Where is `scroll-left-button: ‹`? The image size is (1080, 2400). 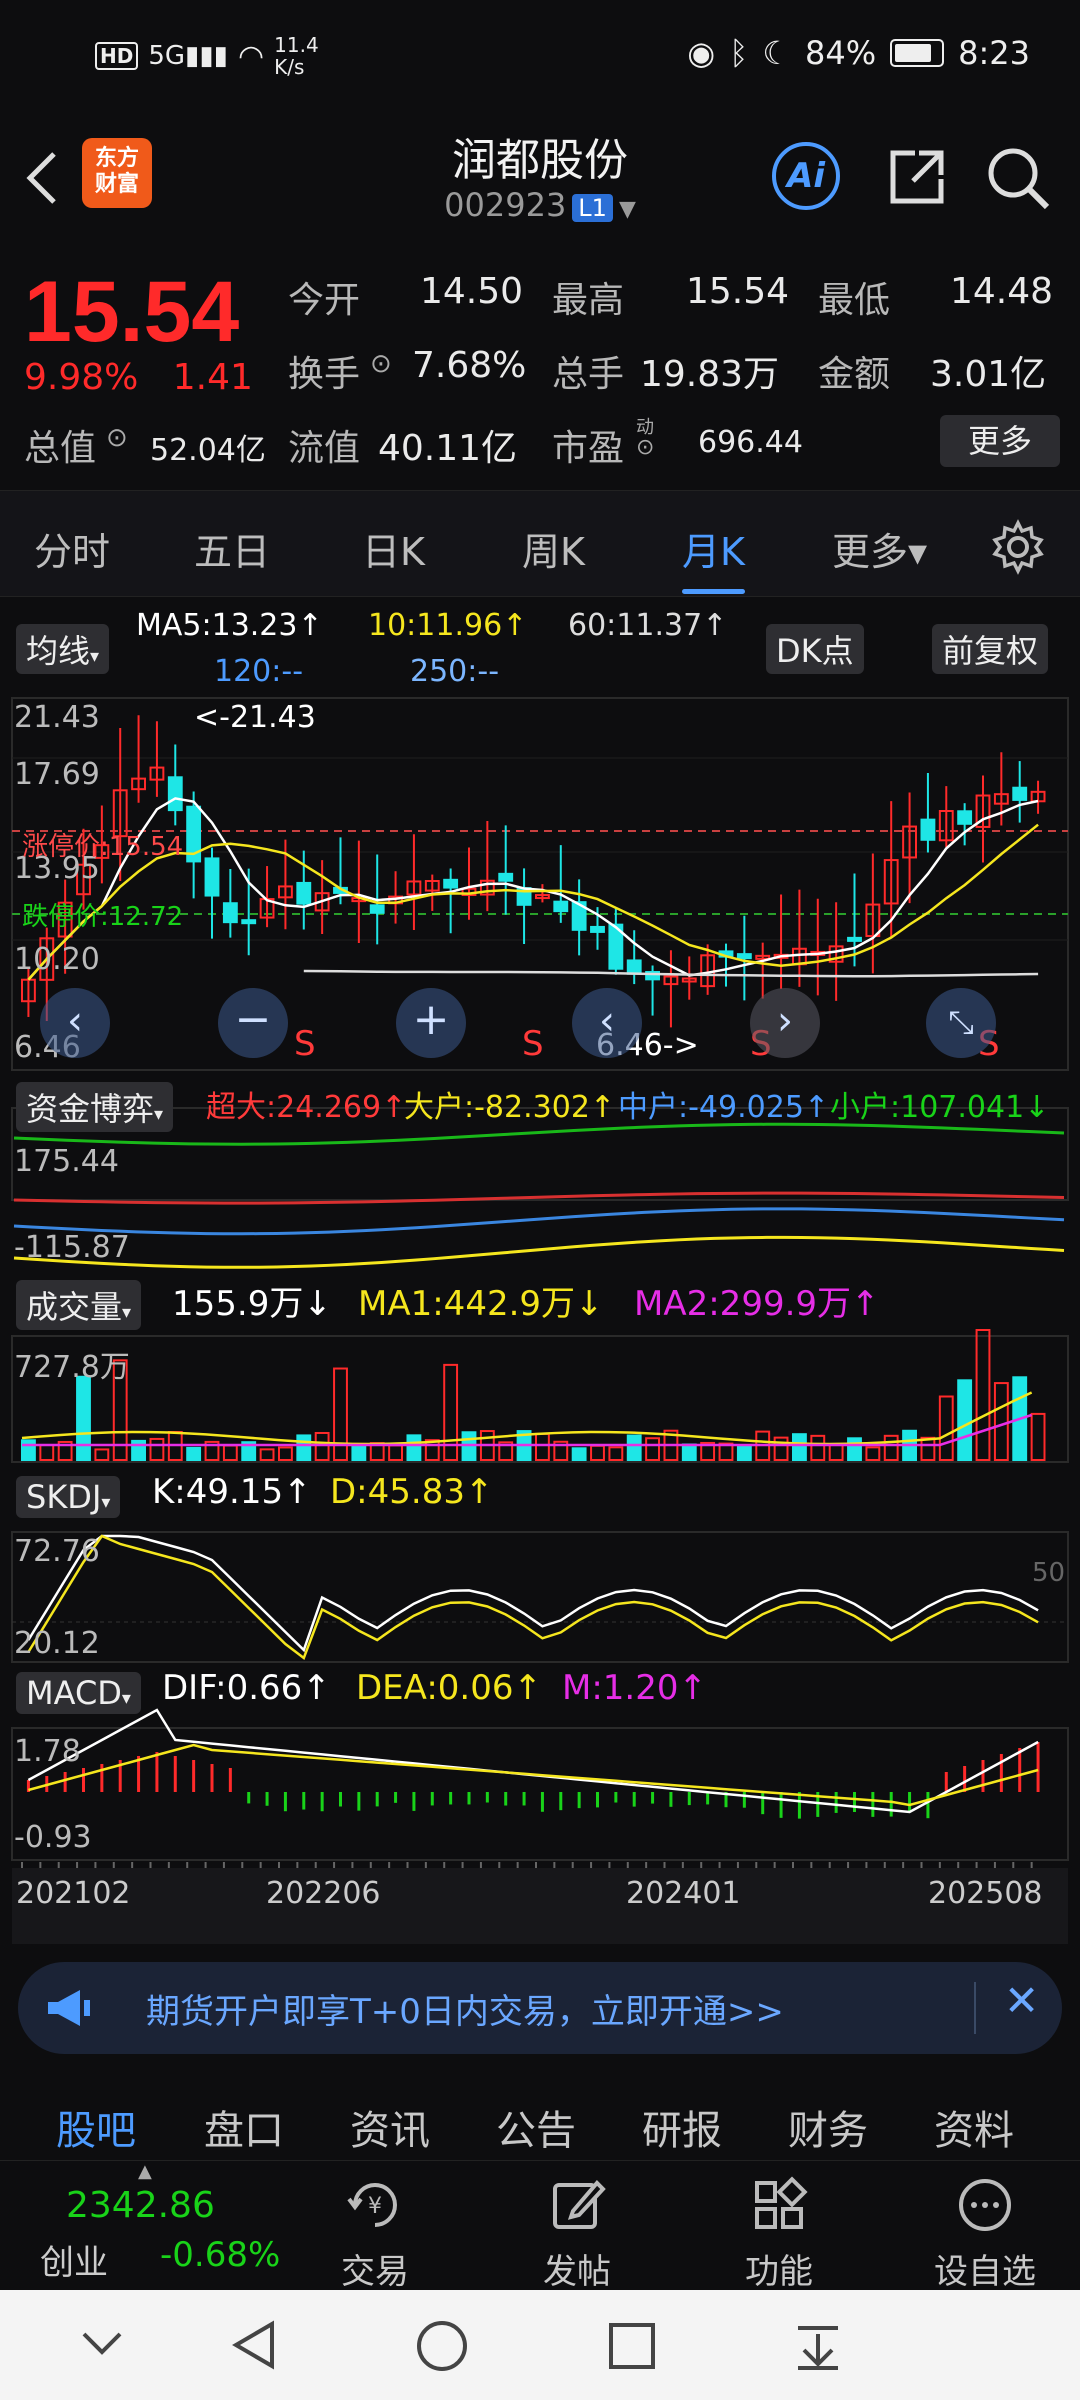
scroll-left-button: ‹ is located at coordinates (75, 1023).